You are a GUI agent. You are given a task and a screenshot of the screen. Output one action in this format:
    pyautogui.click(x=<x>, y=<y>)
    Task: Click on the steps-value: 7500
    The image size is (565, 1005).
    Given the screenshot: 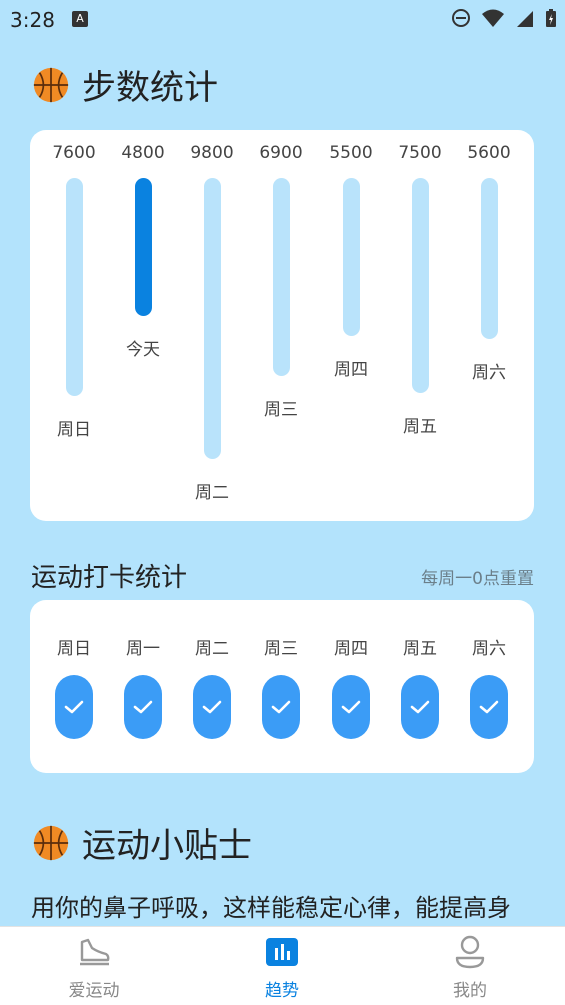 What is the action you would take?
    pyautogui.click(x=420, y=153)
    